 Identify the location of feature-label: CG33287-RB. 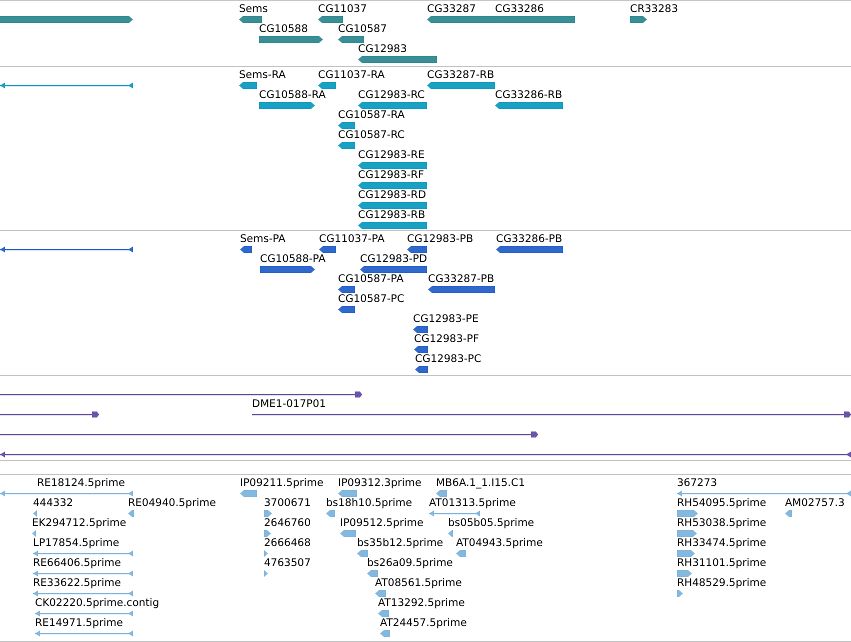
(460, 75).